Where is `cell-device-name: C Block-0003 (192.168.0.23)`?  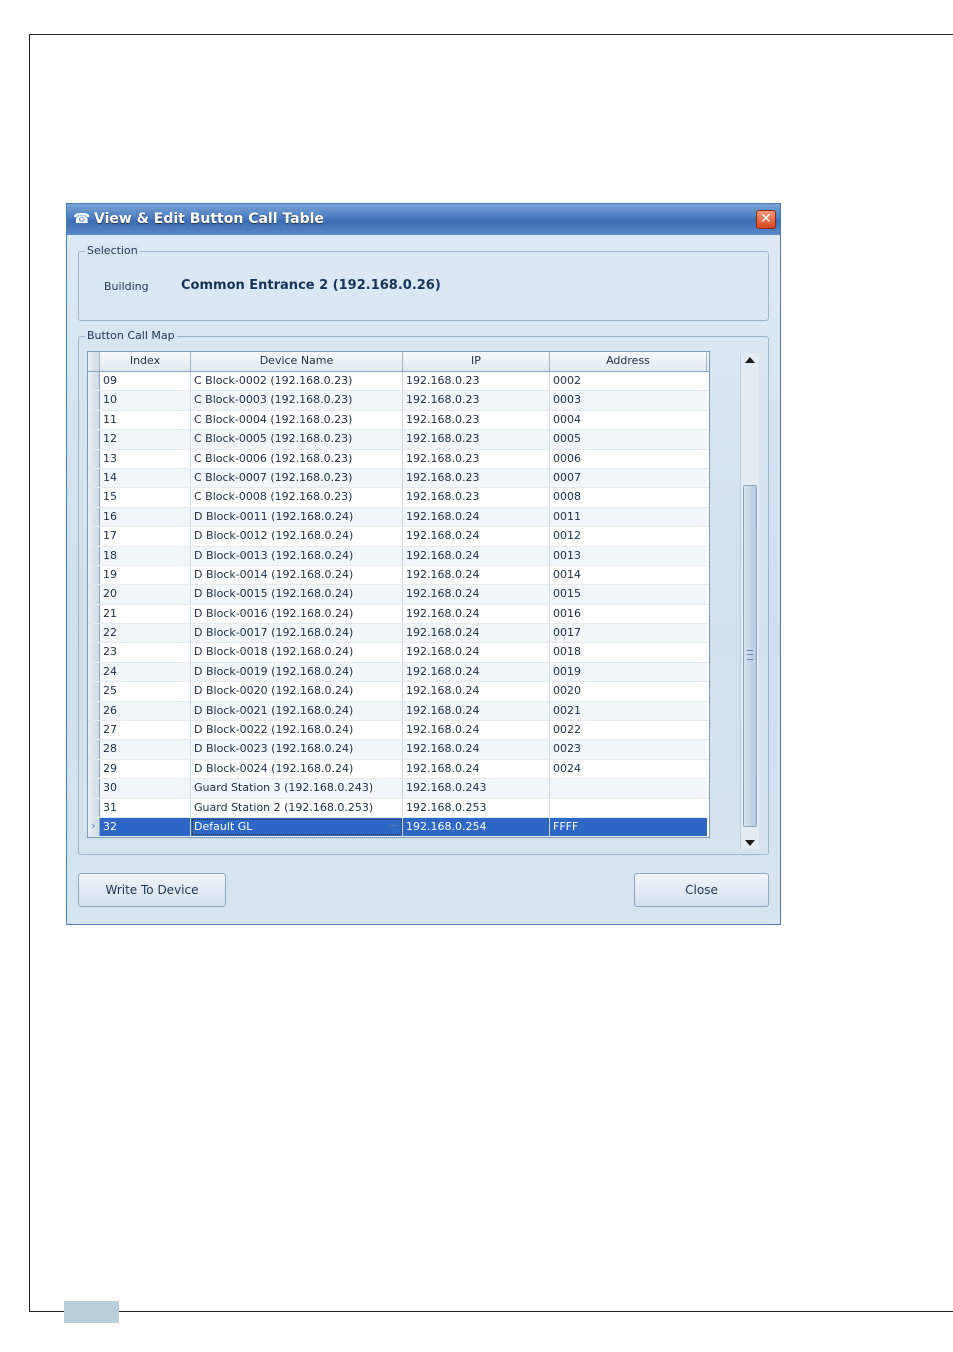
cell-device-name: C Block-0003 (192.168.0.23) is located at coordinates (297, 400).